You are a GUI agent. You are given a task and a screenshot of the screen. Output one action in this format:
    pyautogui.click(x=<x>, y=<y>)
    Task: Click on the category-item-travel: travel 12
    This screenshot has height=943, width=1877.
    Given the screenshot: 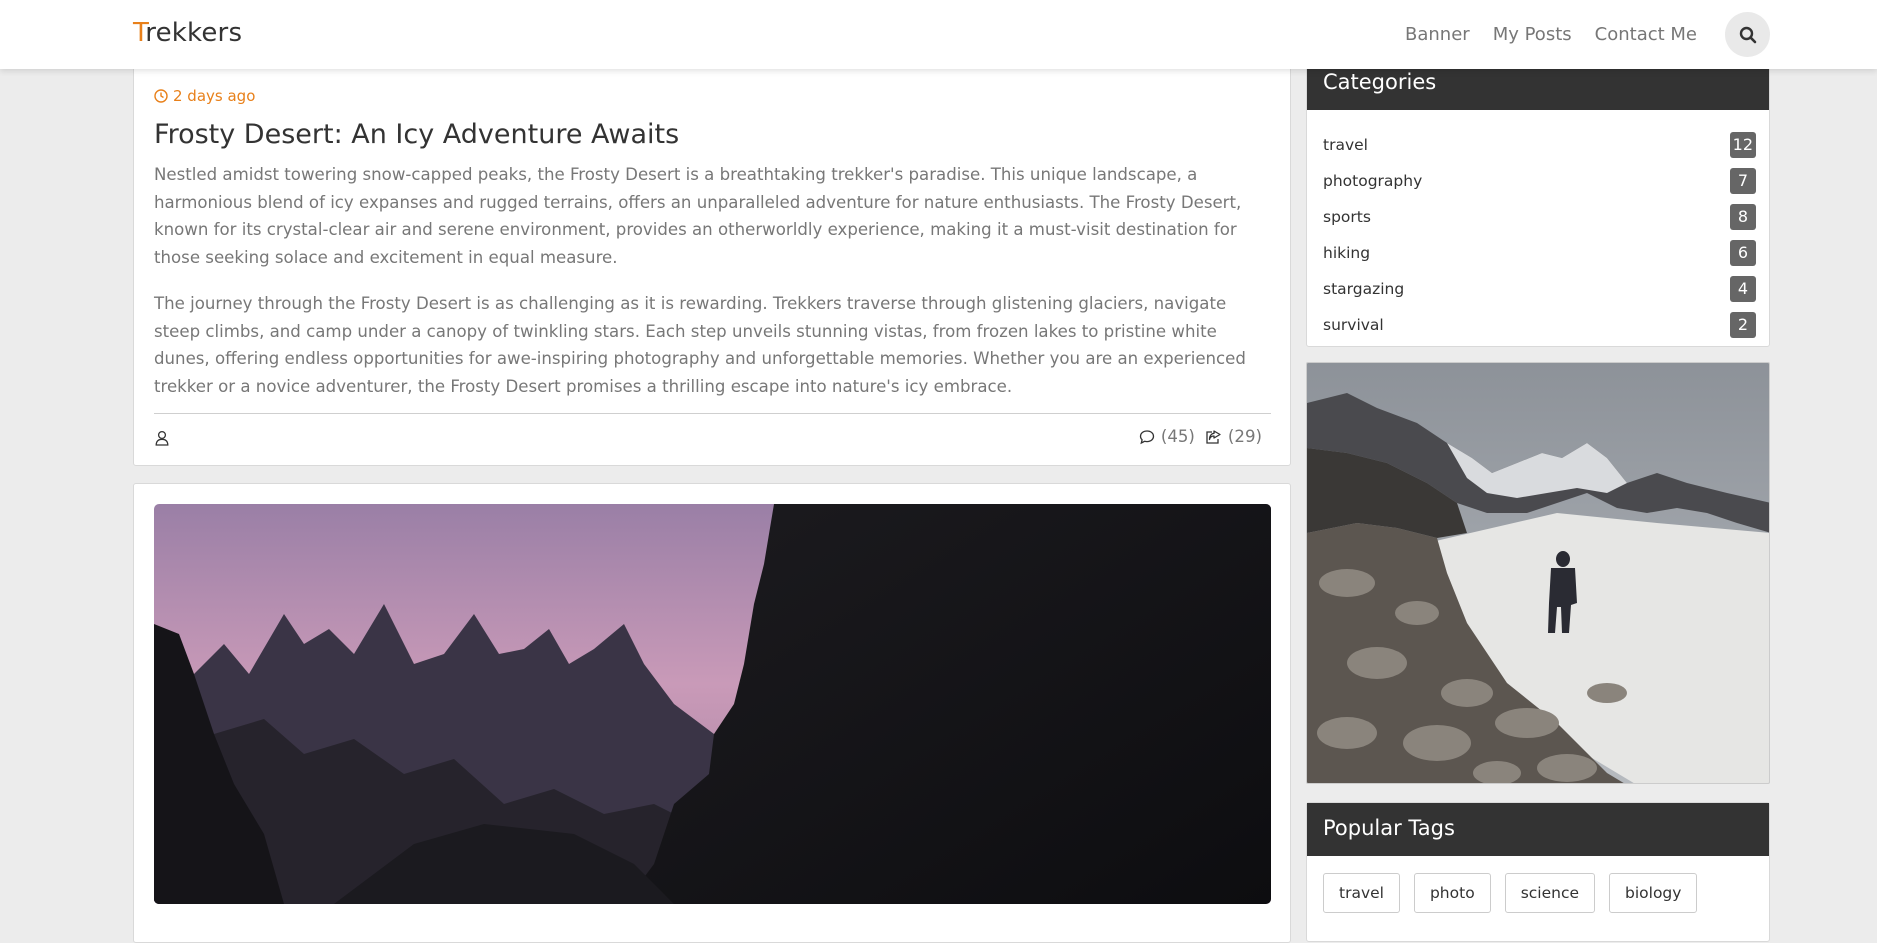 What is the action you would take?
    pyautogui.click(x=1539, y=145)
    